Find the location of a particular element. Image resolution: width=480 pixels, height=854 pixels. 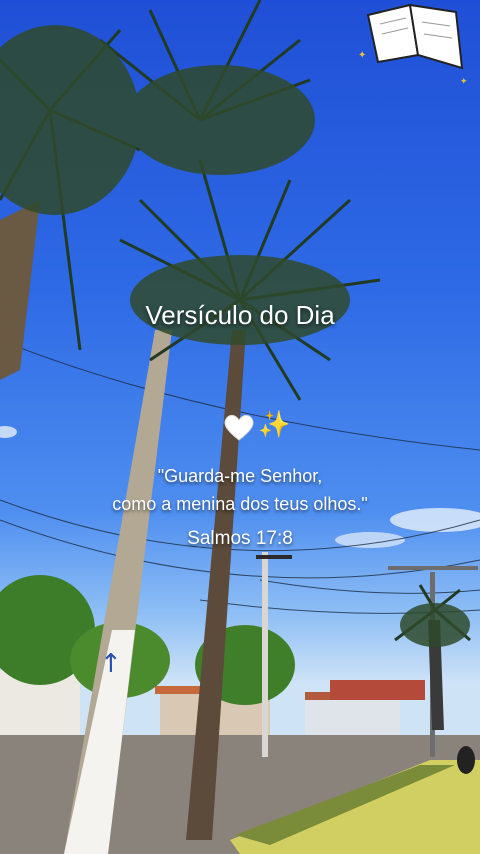

open-book-icon: ✦ ✦ is located at coordinates (413, 44).